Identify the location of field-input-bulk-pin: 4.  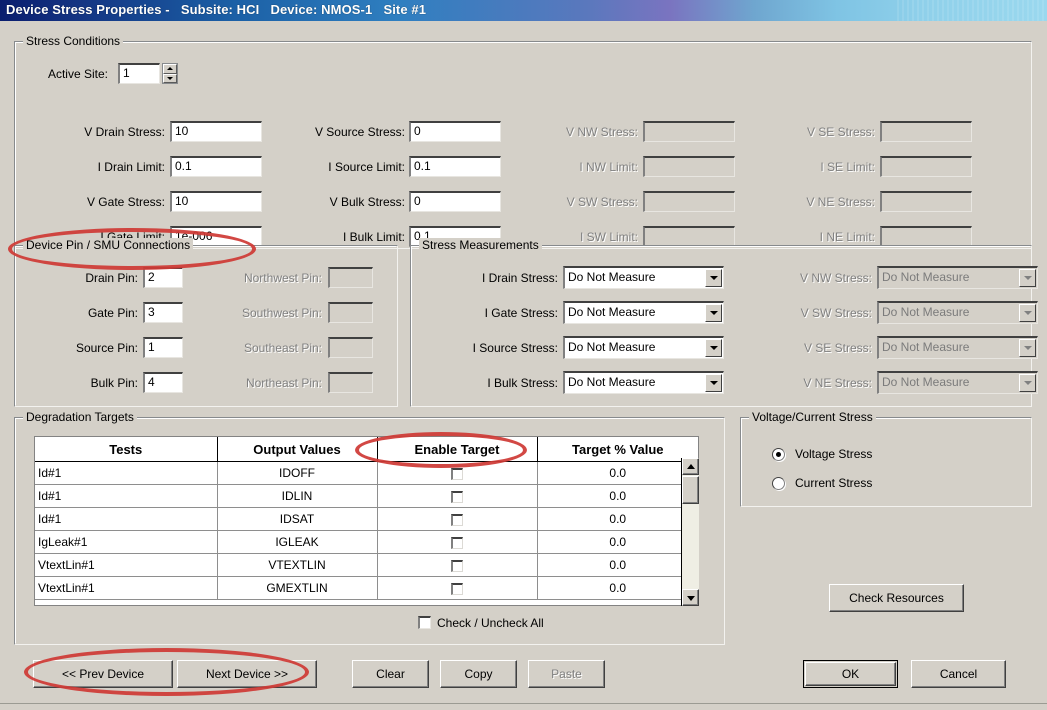
(163, 382).